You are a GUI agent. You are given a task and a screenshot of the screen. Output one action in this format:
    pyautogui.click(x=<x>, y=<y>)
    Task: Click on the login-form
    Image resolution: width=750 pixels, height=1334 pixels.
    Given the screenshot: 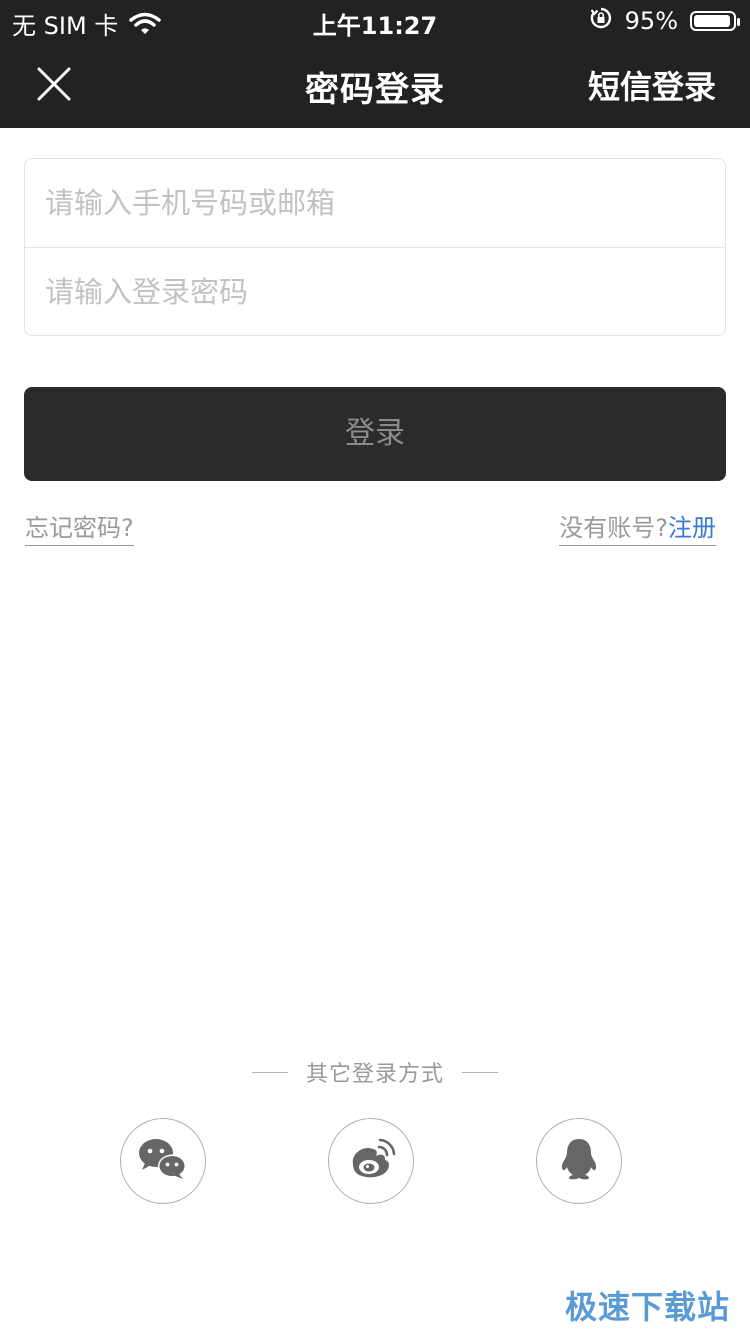 What is the action you would take?
    pyautogui.click(x=375, y=247)
    